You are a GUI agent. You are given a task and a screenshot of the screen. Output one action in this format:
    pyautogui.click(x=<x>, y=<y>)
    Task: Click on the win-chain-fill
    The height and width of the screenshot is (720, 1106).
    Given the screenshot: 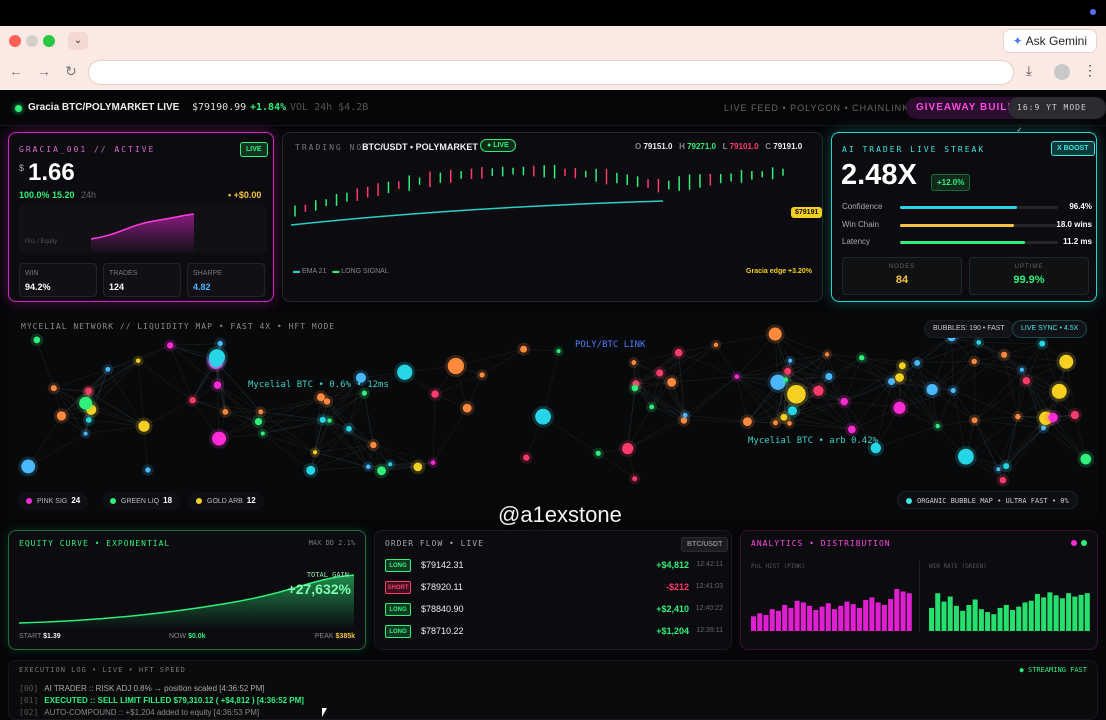 What is the action you would take?
    pyautogui.click(x=957, y=225)
    